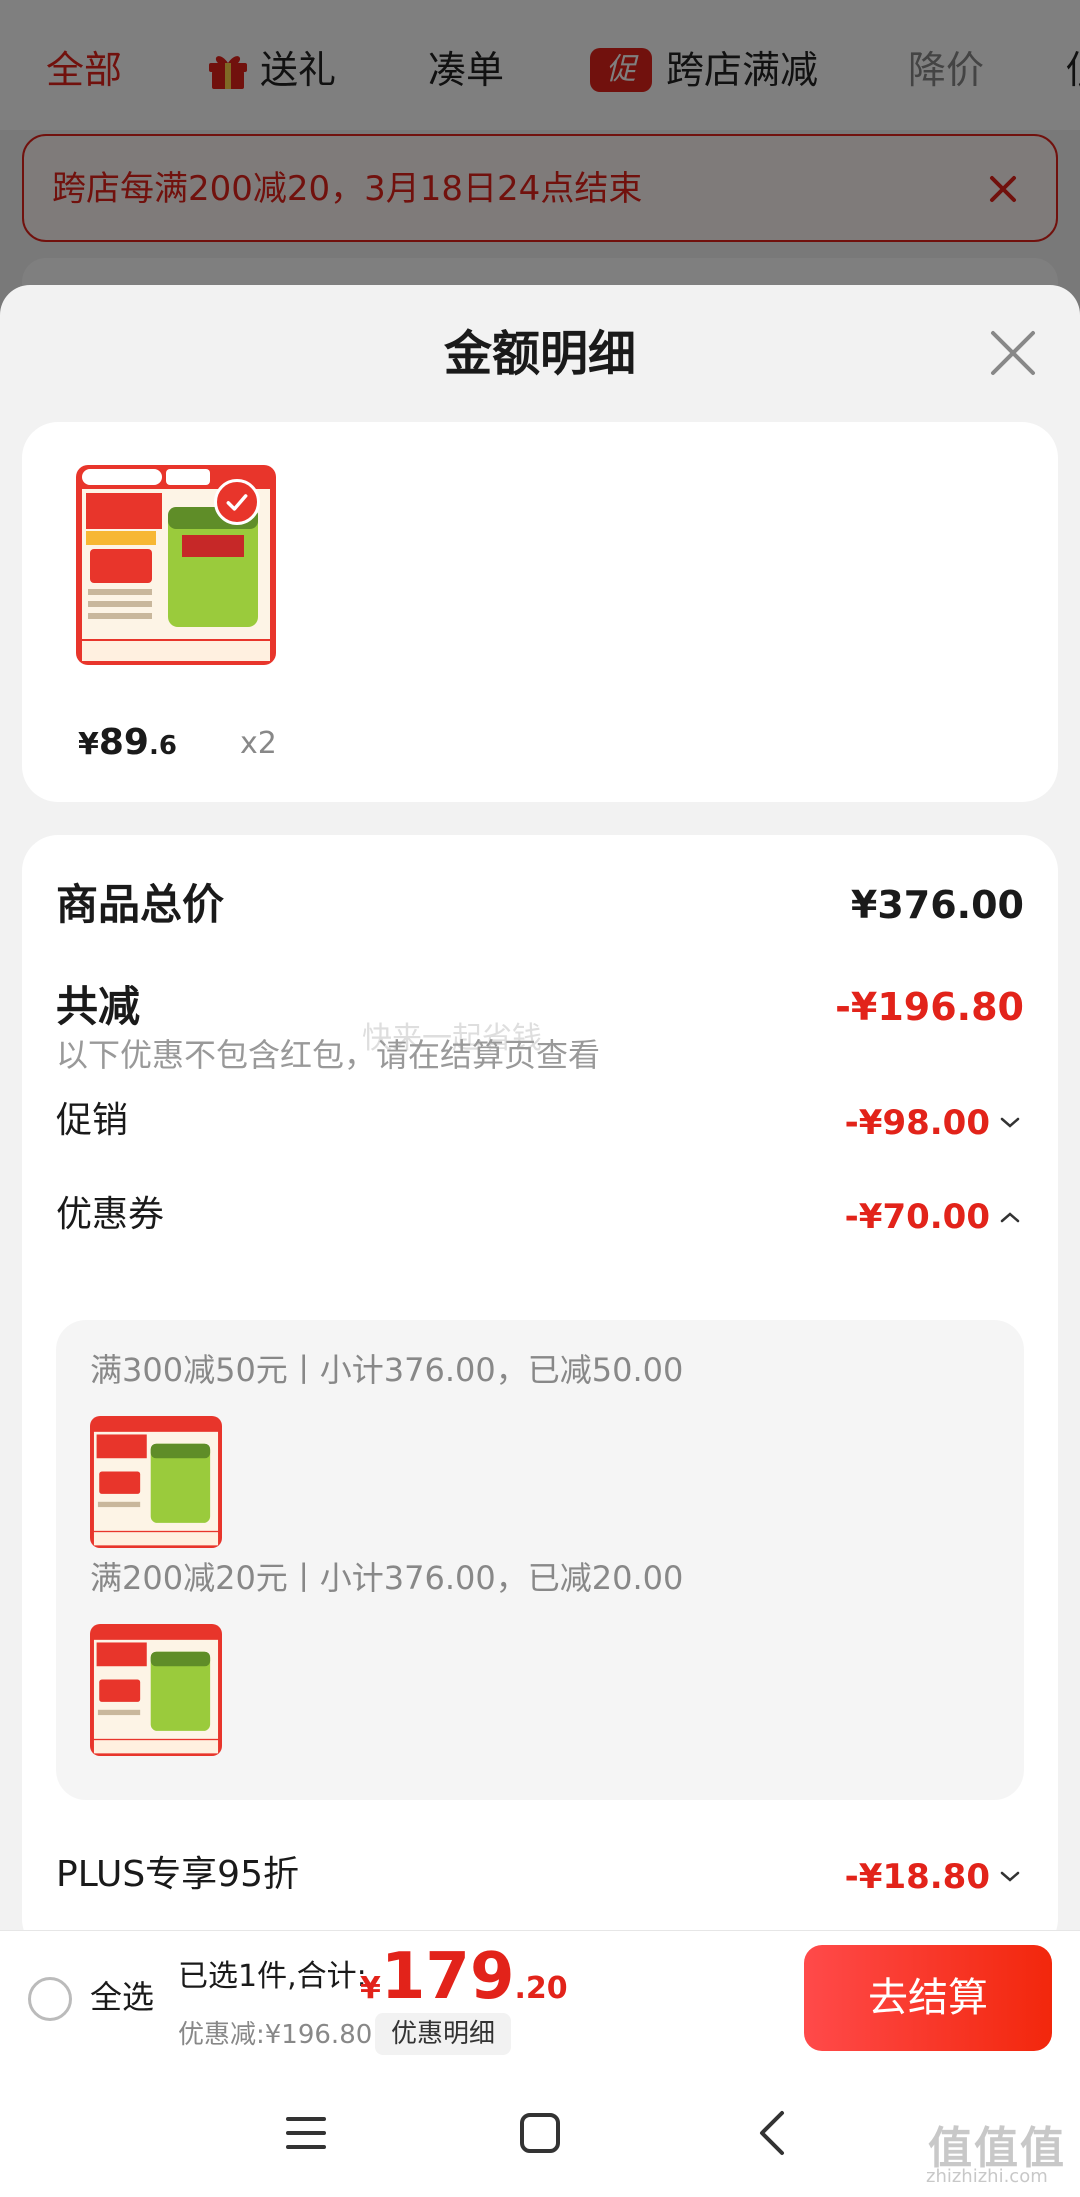  I want to click on discount-detail-button: 优惠明细, so click(443, 2034).